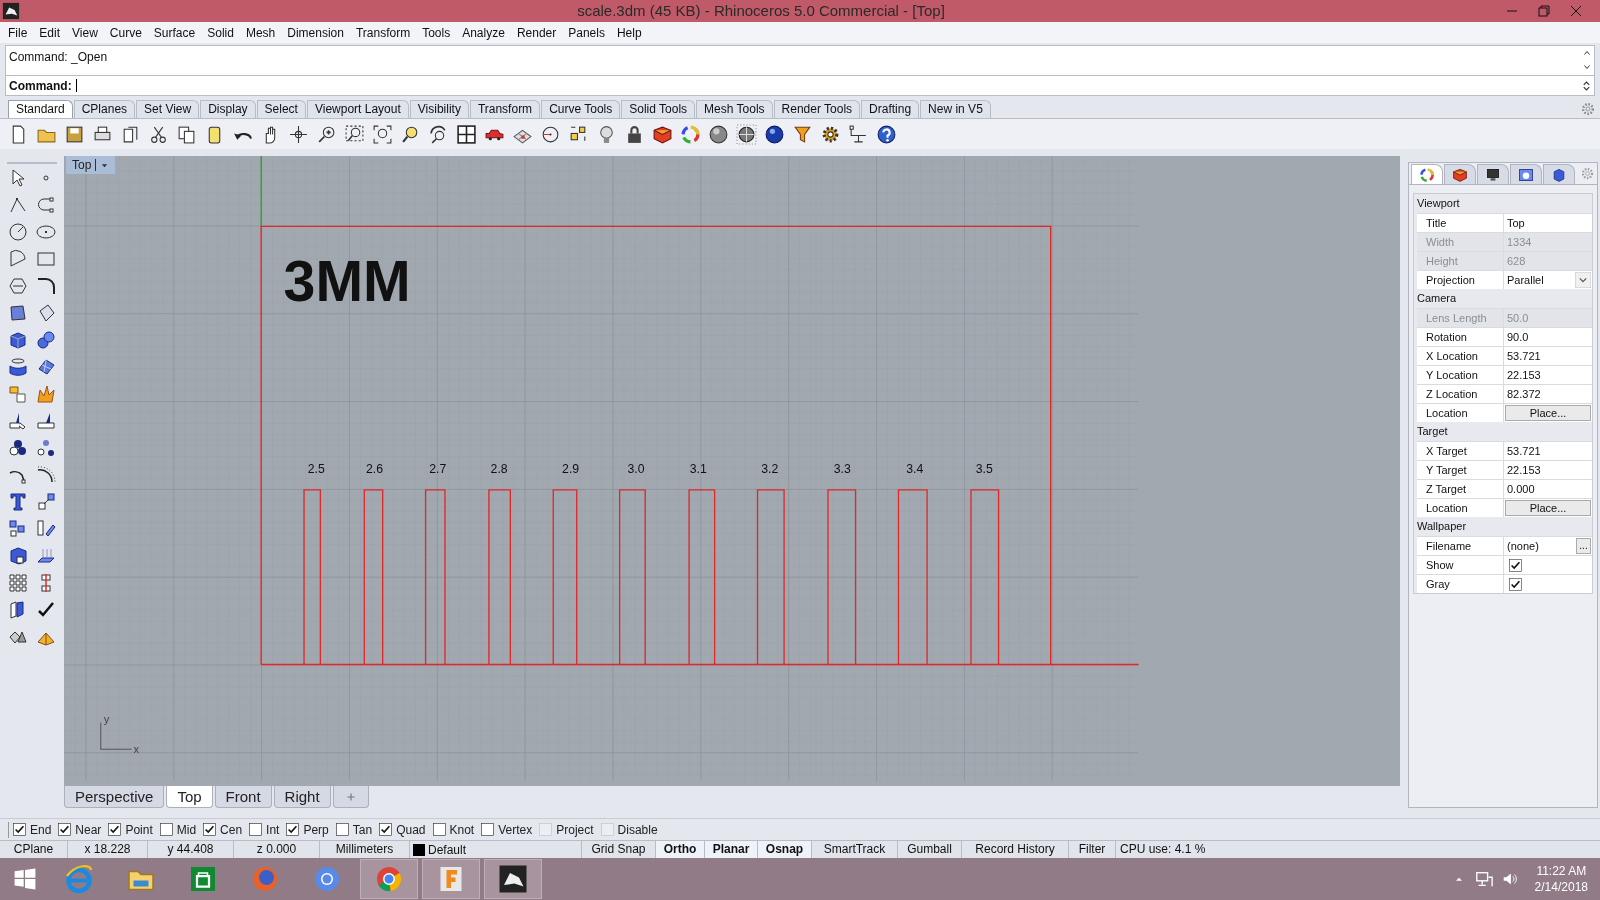  I want to click on property-value: 90.0, so click(1548, 337).